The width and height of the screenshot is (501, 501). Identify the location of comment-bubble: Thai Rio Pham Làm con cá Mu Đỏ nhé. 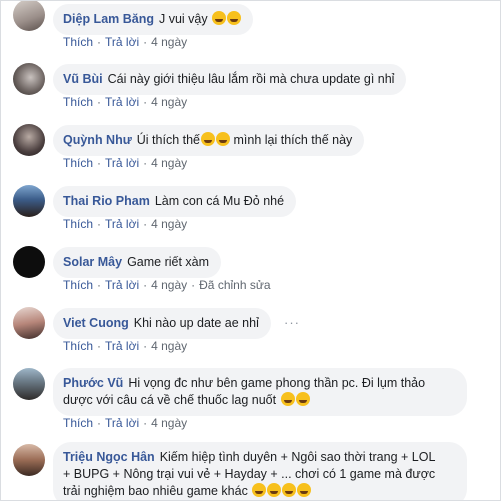
(175, 201).